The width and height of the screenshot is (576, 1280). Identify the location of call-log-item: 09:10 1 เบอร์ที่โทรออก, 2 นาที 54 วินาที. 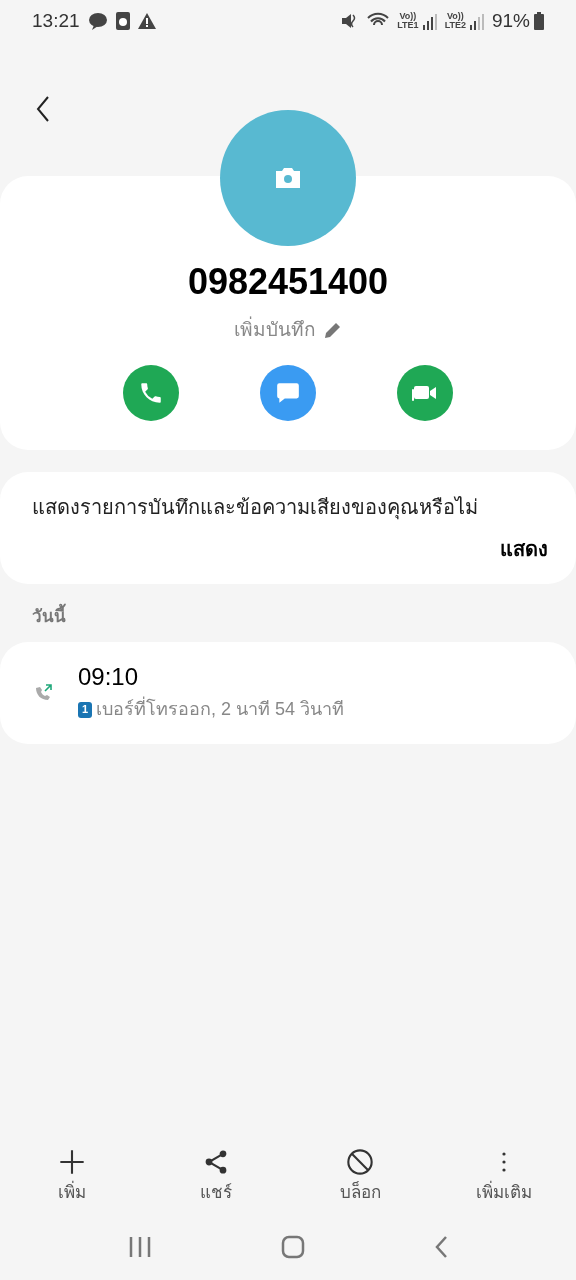
(288, 692).